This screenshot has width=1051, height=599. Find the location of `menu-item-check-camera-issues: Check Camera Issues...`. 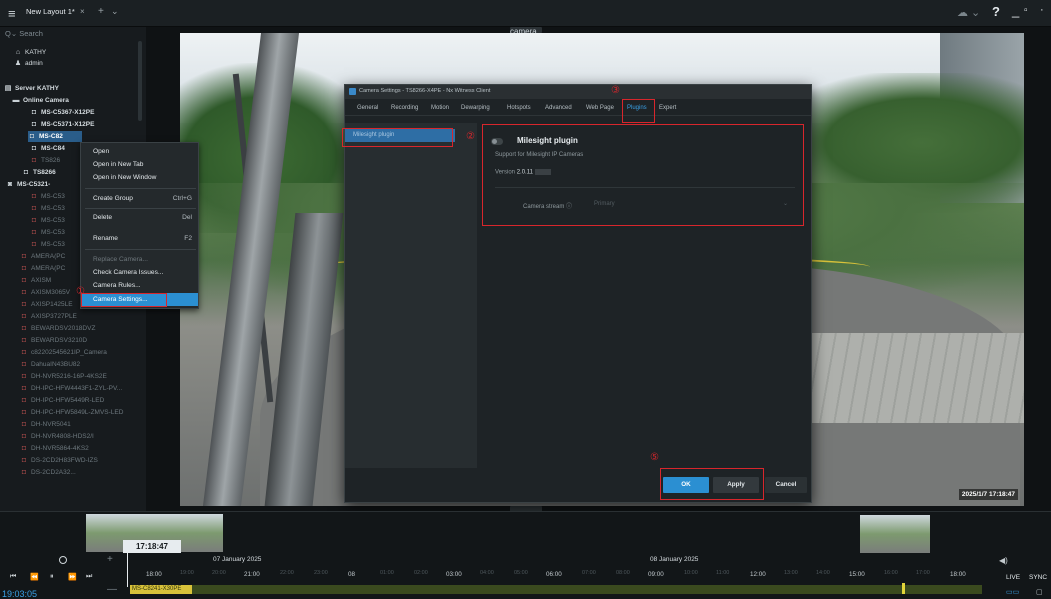

menu-item-check-camera-issues: Check Camera Issues... is located at coordinates (139, 272).